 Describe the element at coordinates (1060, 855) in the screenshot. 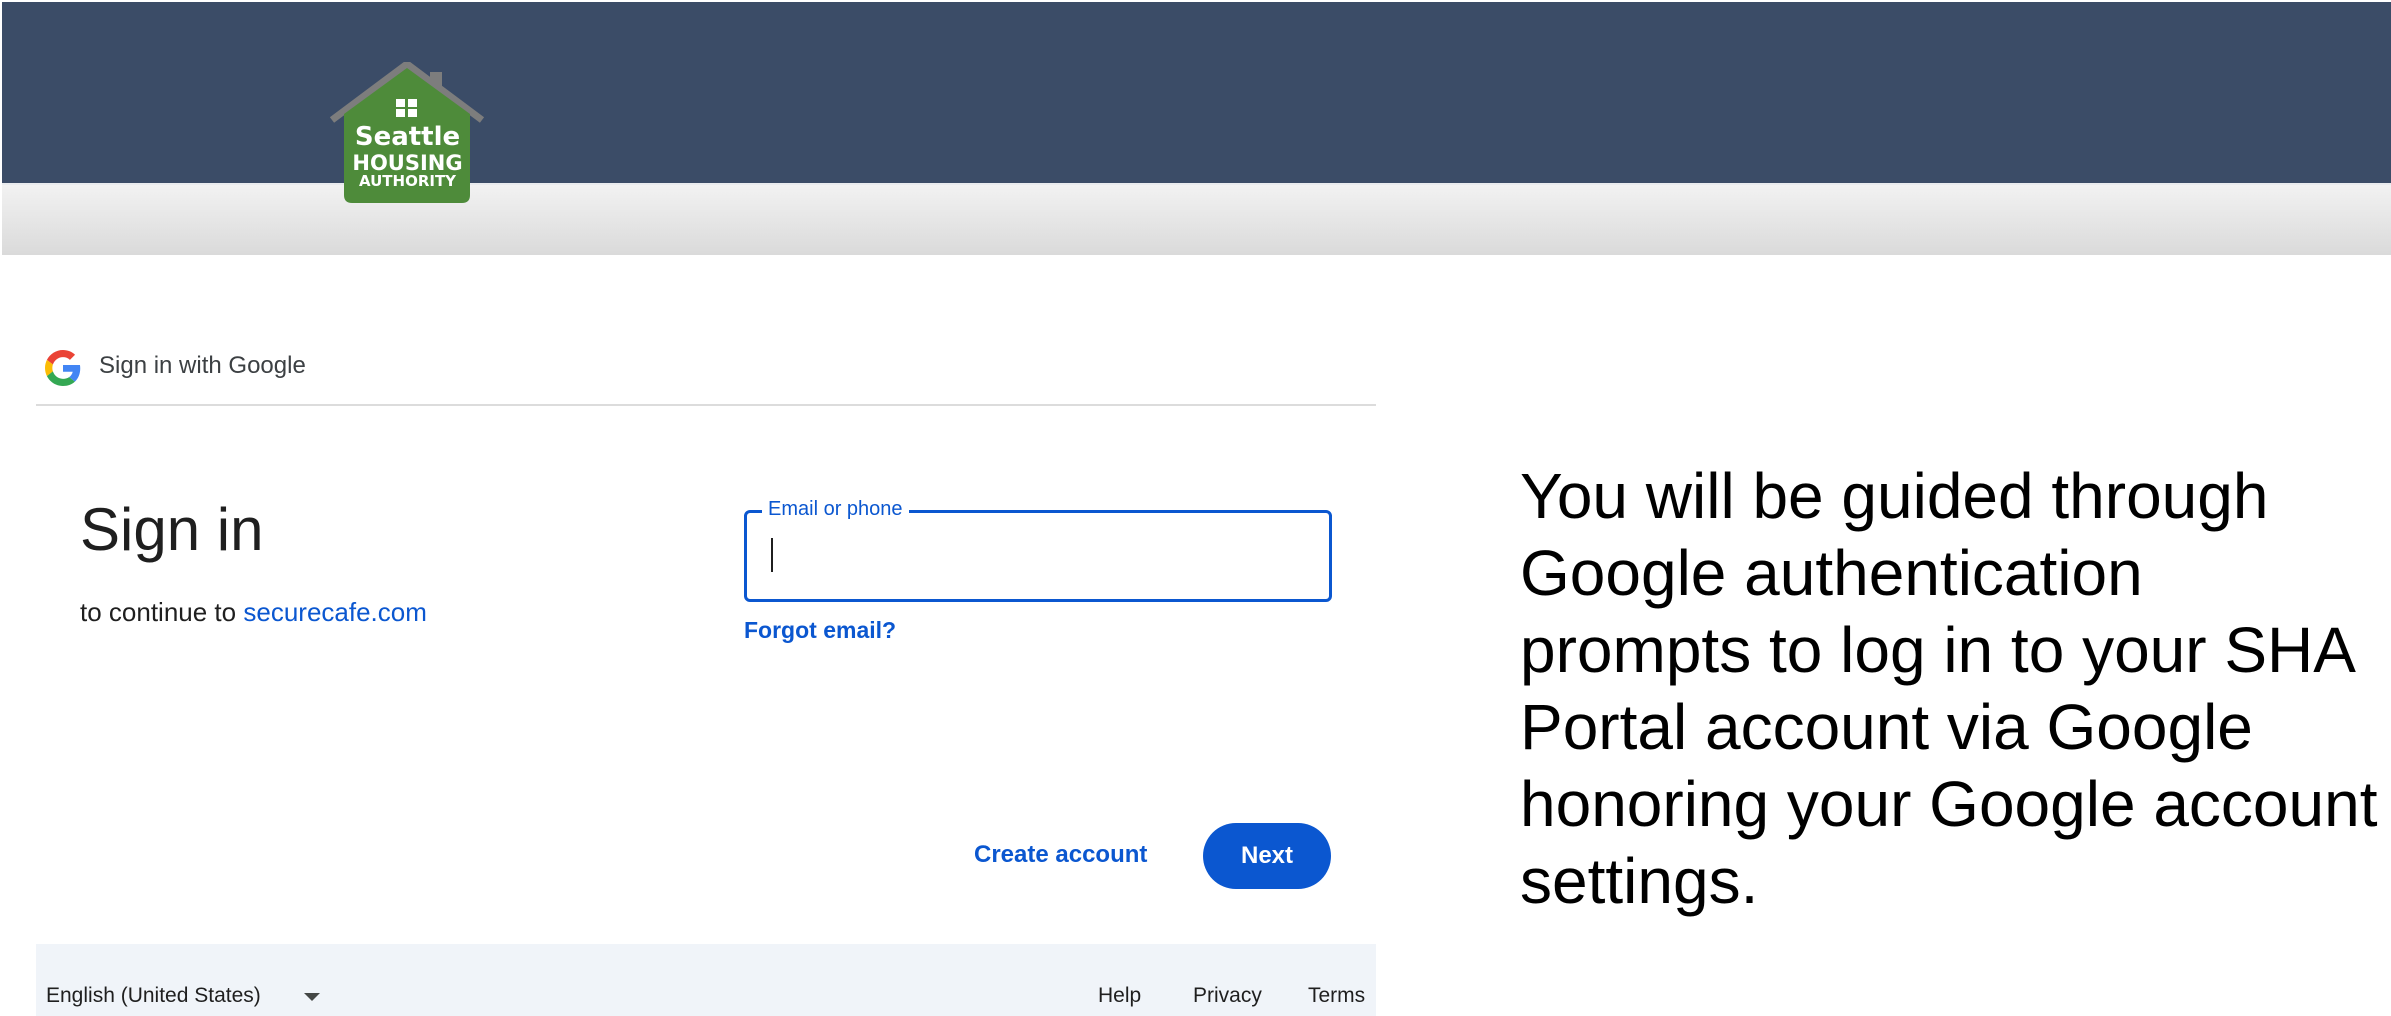

I see `create-account-button: Create account` at that location.